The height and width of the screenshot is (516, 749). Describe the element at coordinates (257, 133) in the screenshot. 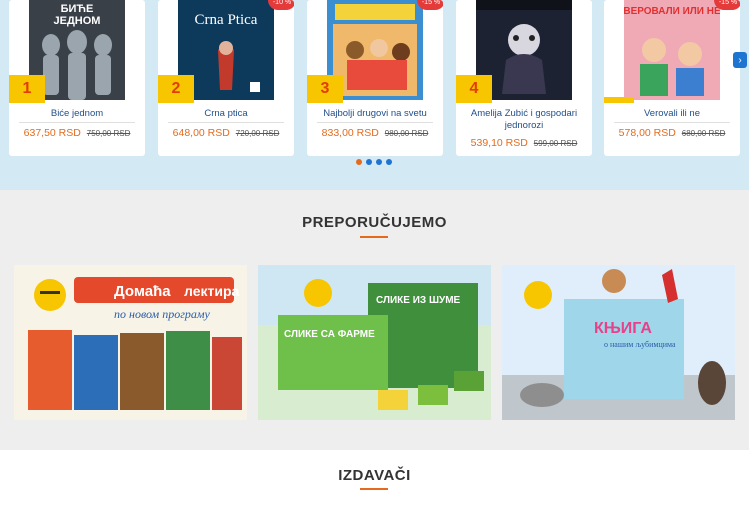

I see `old-price: 720,00 RSD` at that location.